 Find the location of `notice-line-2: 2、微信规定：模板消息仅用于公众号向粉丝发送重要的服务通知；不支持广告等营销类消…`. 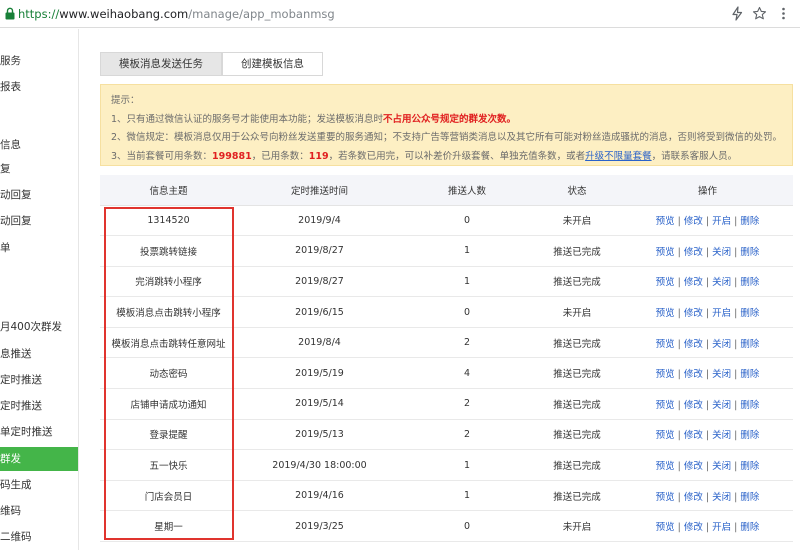

notice-line-2: 2、微信规定：模板消息仅用于公众号向粉丝发送重要的服务通知；不支持广告等营销类消… is located at coordinates (447, 137).